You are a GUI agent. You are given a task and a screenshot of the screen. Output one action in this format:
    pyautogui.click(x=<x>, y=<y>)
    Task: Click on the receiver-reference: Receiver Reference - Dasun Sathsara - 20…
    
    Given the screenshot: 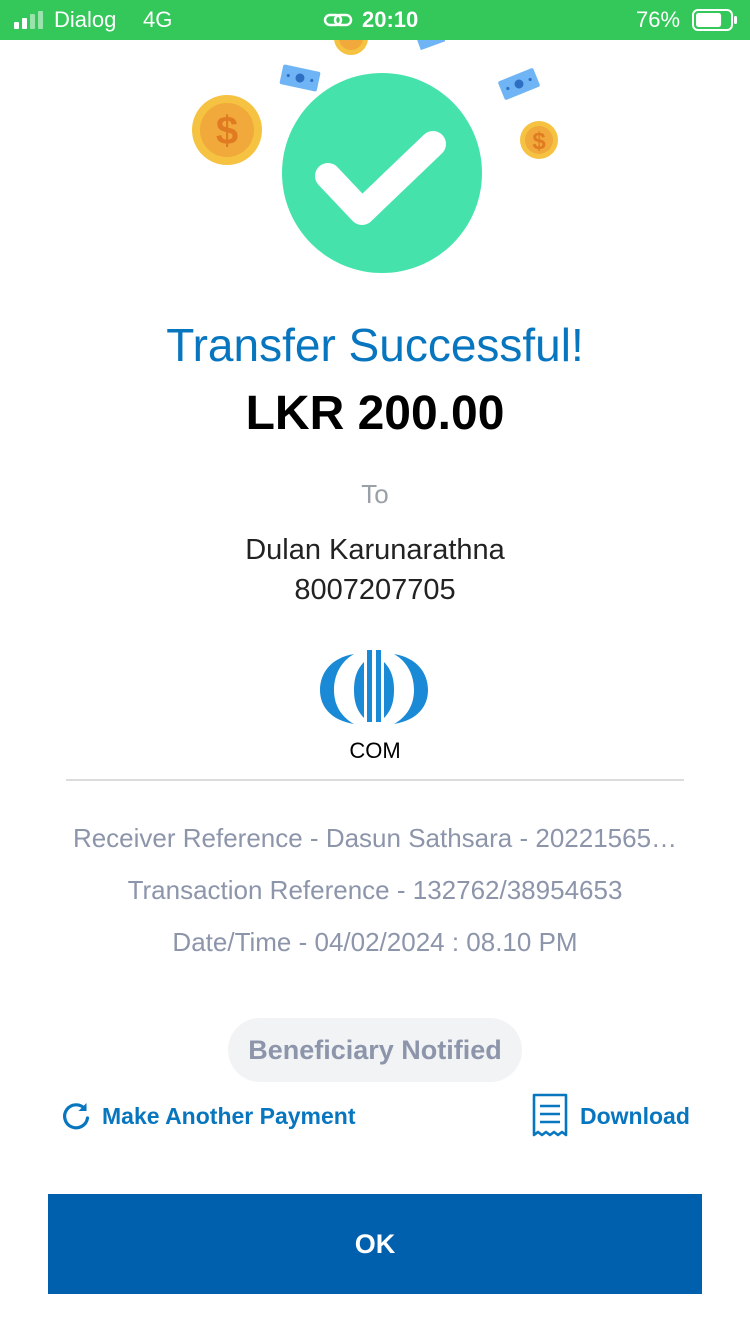 What is the action you would take?
    pyautogui.click(x=375, y=838)
    